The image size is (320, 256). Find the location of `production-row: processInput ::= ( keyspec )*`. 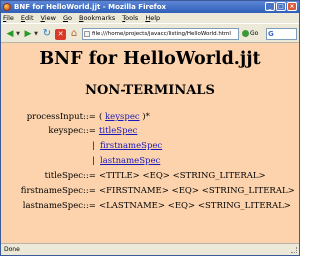

production-row: processInput ::= ( keyspec )* is located at coordinates (150, 117).